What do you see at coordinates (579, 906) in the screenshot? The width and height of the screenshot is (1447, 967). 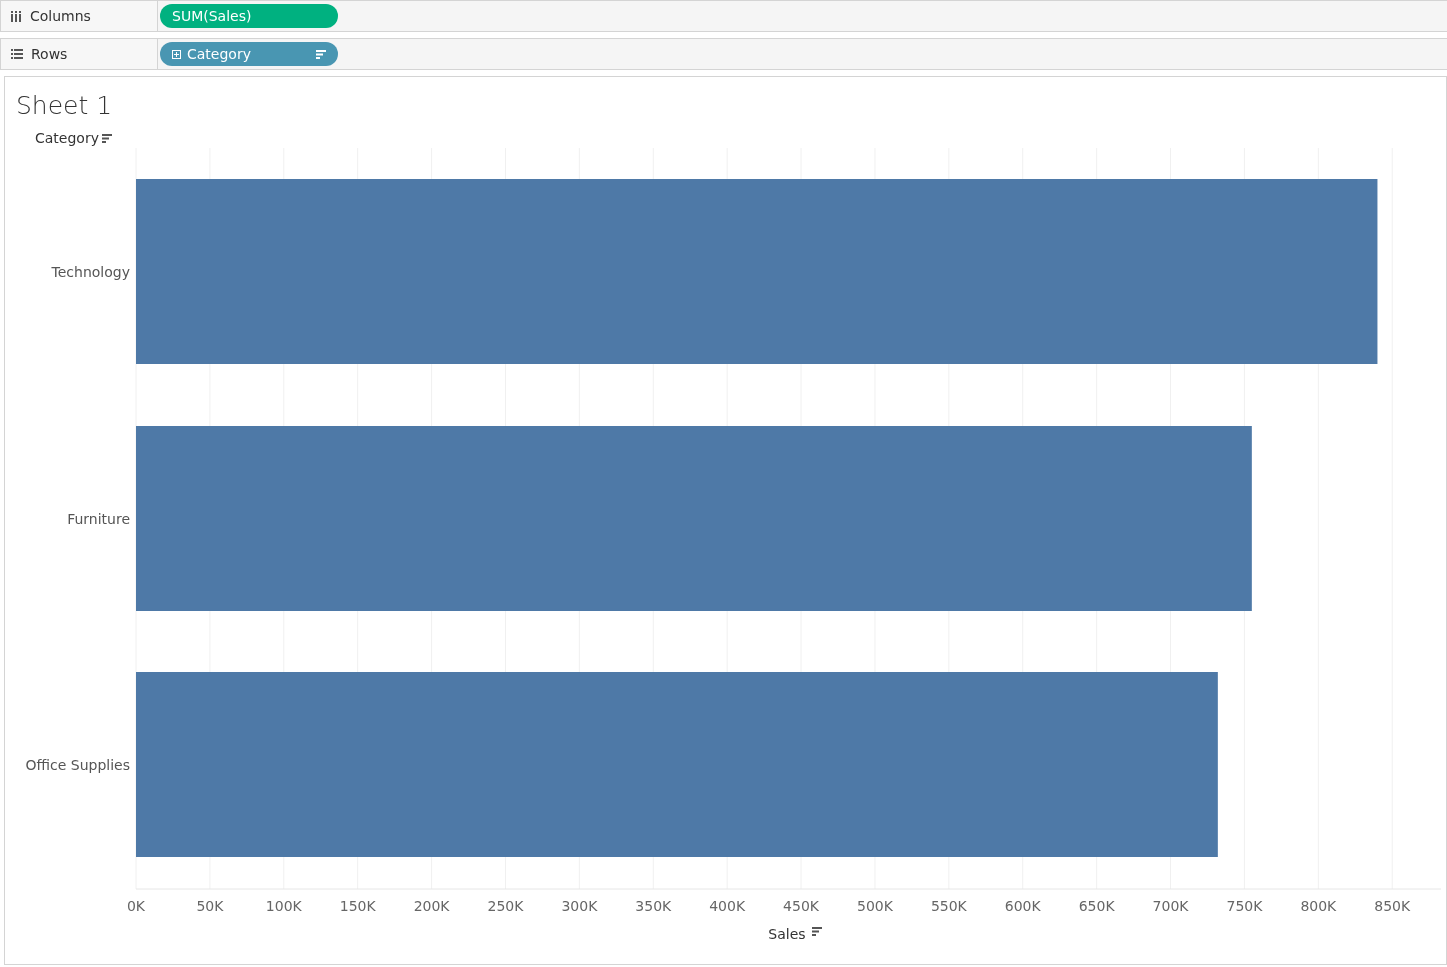 I see `axis-tick-label: 300K` at bounding box center [579, 906].